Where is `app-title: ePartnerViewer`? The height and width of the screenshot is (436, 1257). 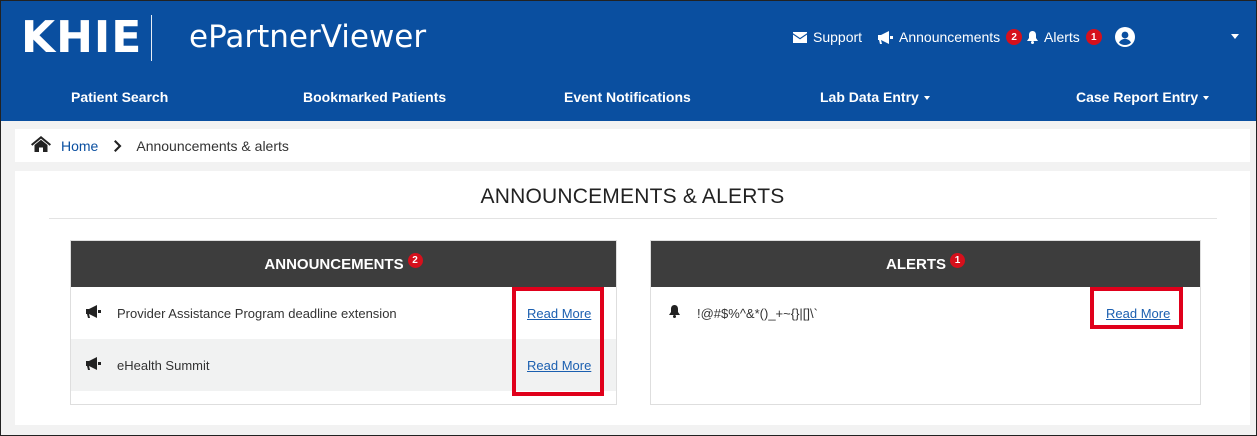
app-title: ePartnerViewer is located at coordinates (308, 37).